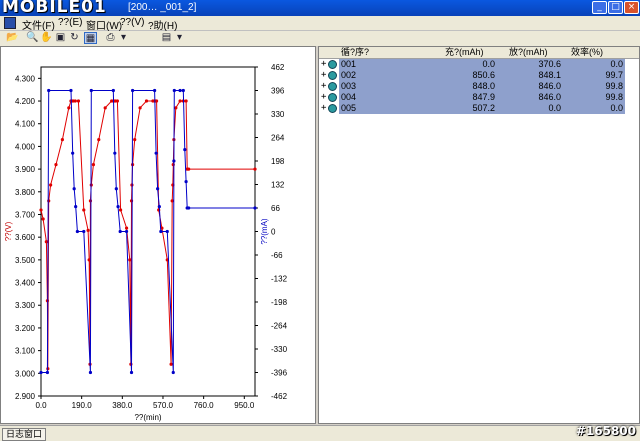 The image size is (640, 441). I want to click on header-charge: 充?(mAh), so click(464, 52).